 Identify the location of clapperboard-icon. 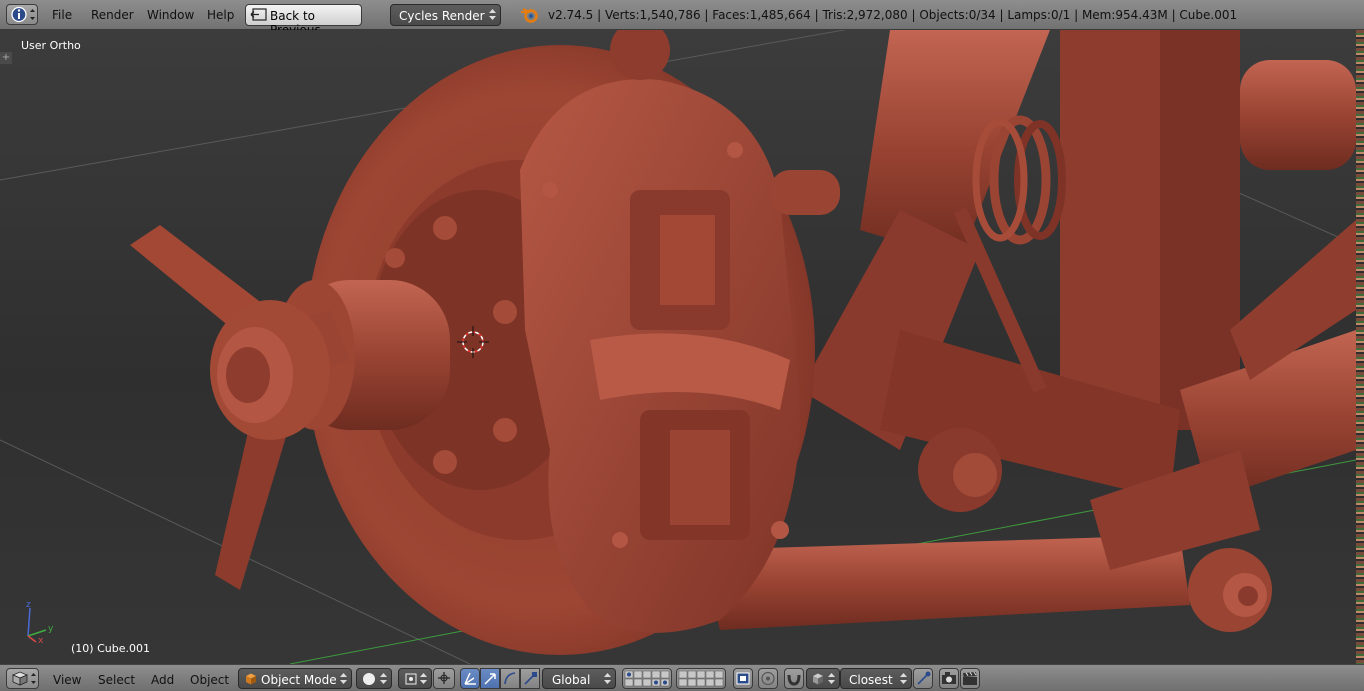
(970, 678).